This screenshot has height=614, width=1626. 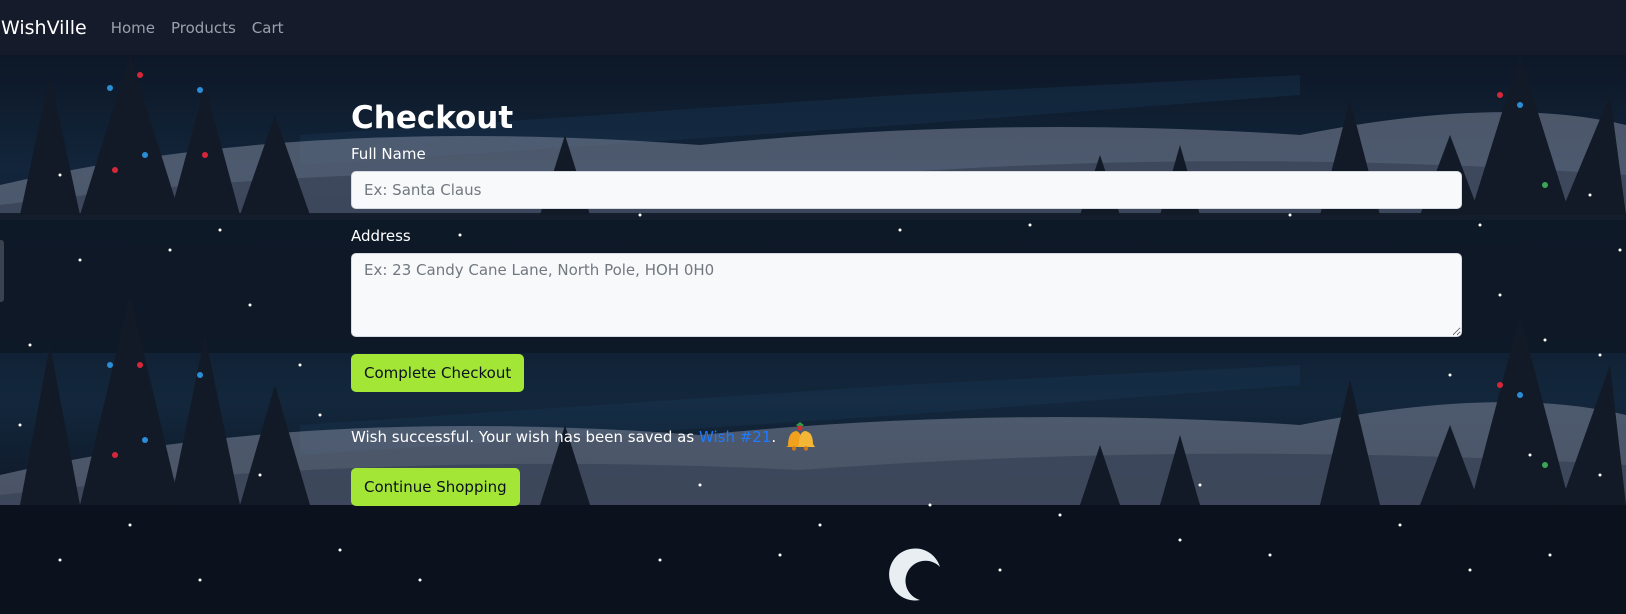 What do you see at coordinates (906, 295) in the screenshot?
I see `address-textarea` at bounding box center [906, 295].